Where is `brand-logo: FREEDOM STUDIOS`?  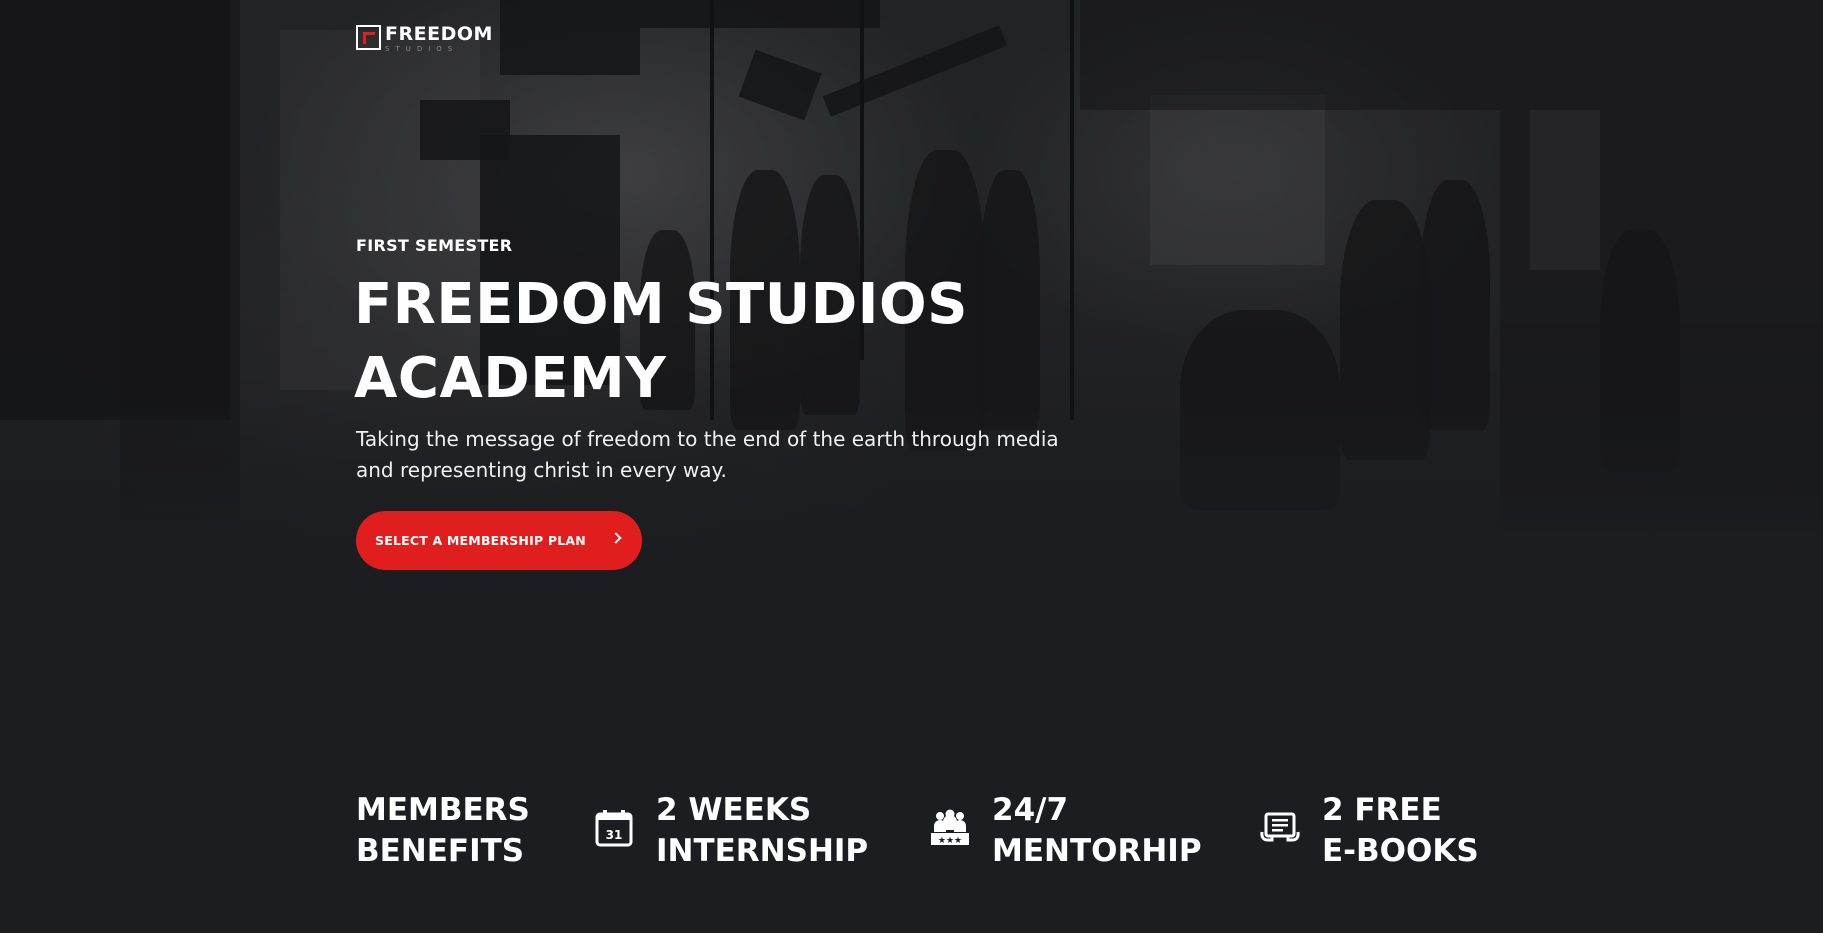
brand-logo: FREEDOM STUDIOS is located at coordinates (424, 39).